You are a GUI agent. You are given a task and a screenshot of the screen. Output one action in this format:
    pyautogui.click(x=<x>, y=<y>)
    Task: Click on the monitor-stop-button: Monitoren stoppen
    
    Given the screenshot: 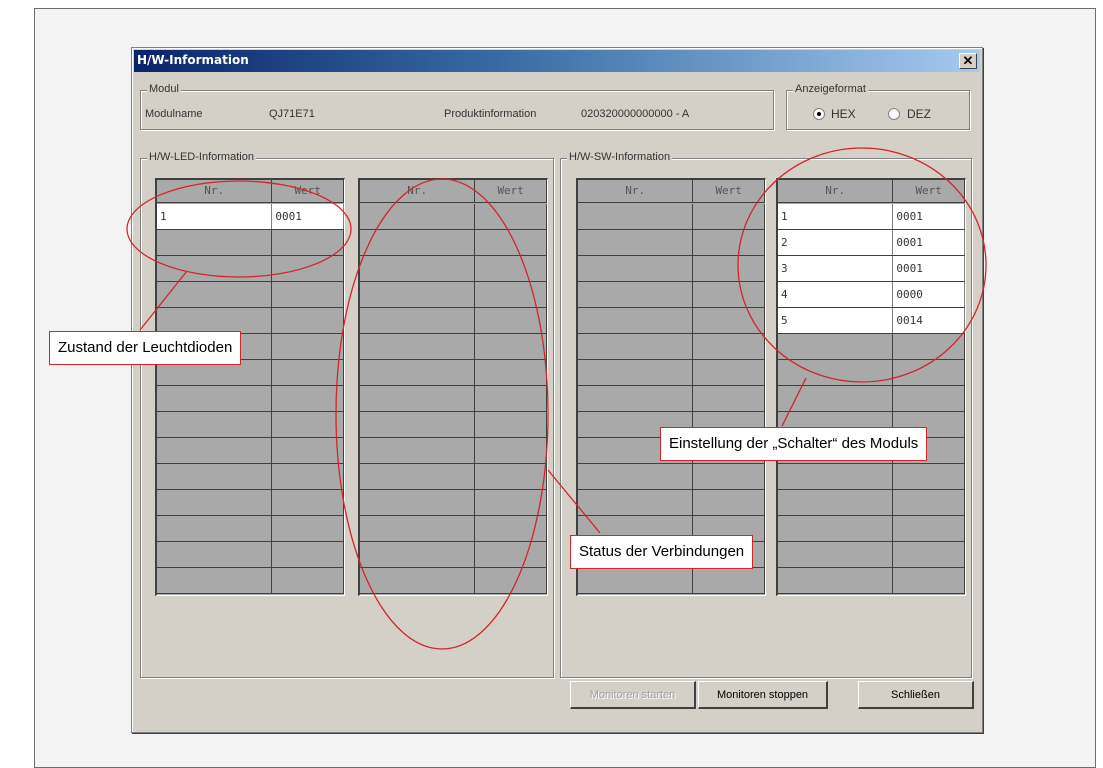 What is the action you would take?
    pyautogui.click(x=763, y=695)
    